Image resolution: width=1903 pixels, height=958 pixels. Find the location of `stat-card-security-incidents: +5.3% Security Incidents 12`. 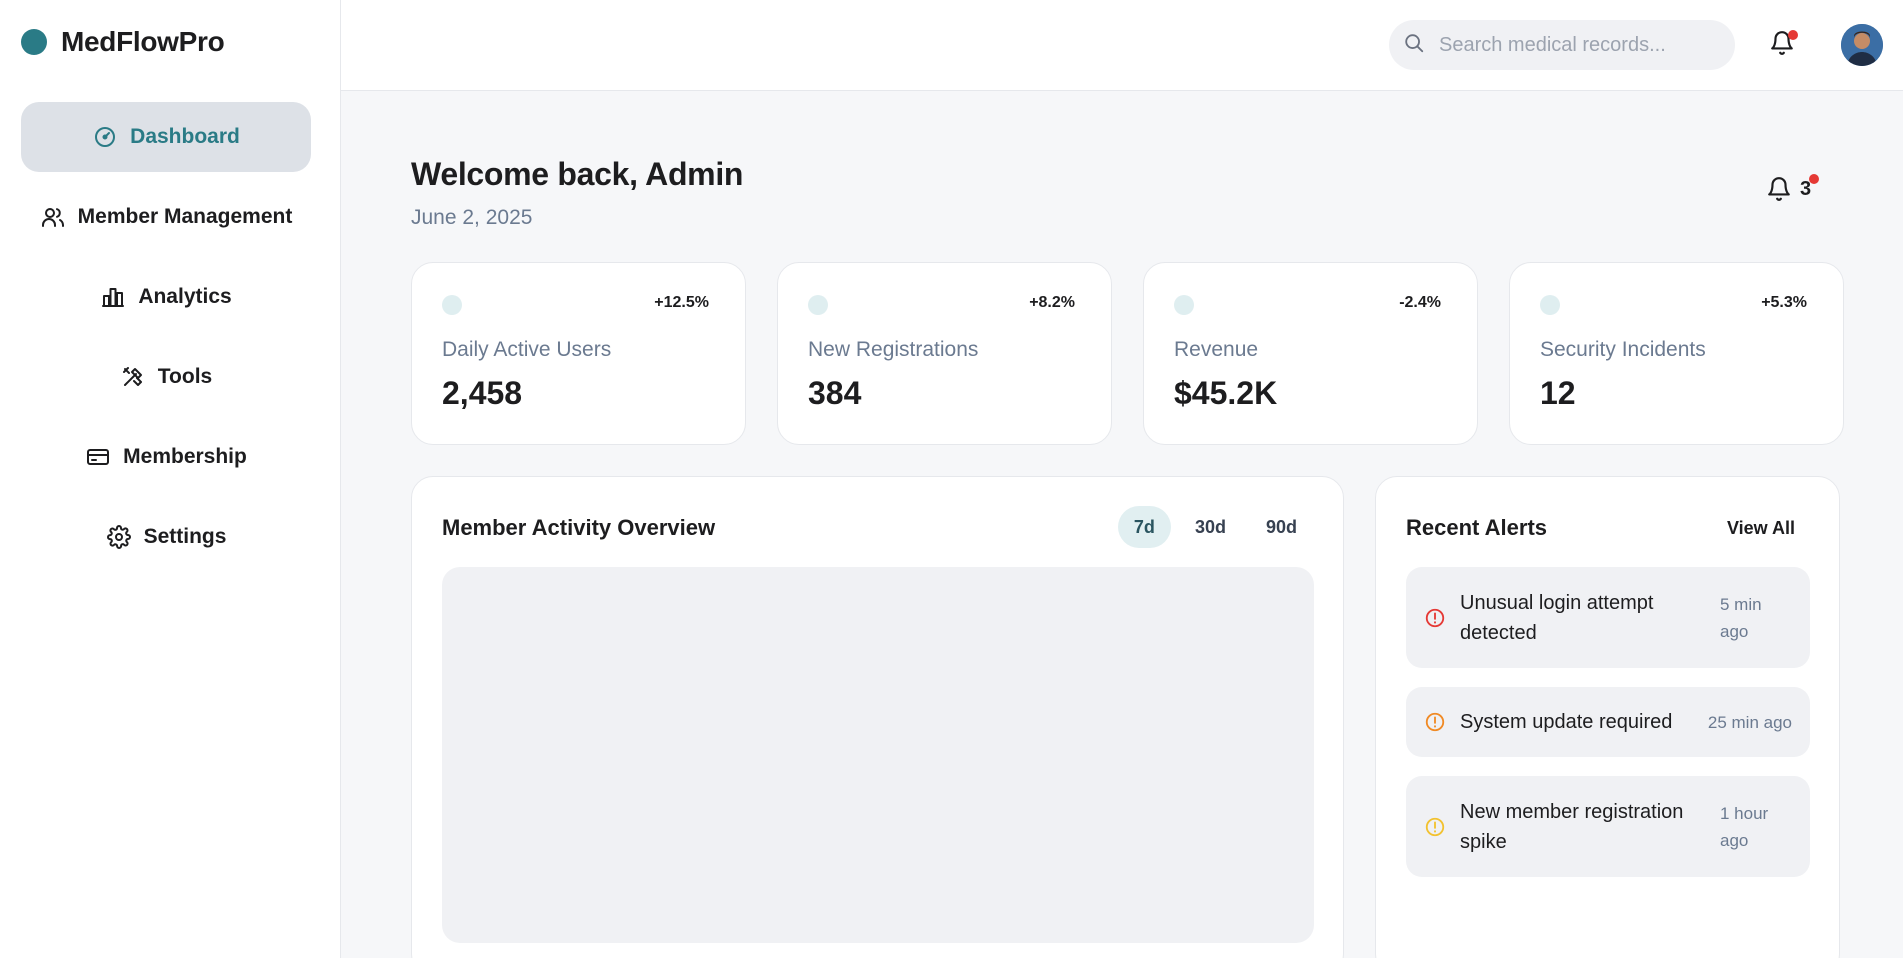

stat-card-security-incidents: +5.3% Security Incidents 12 is located at coordinates (1676, 353).